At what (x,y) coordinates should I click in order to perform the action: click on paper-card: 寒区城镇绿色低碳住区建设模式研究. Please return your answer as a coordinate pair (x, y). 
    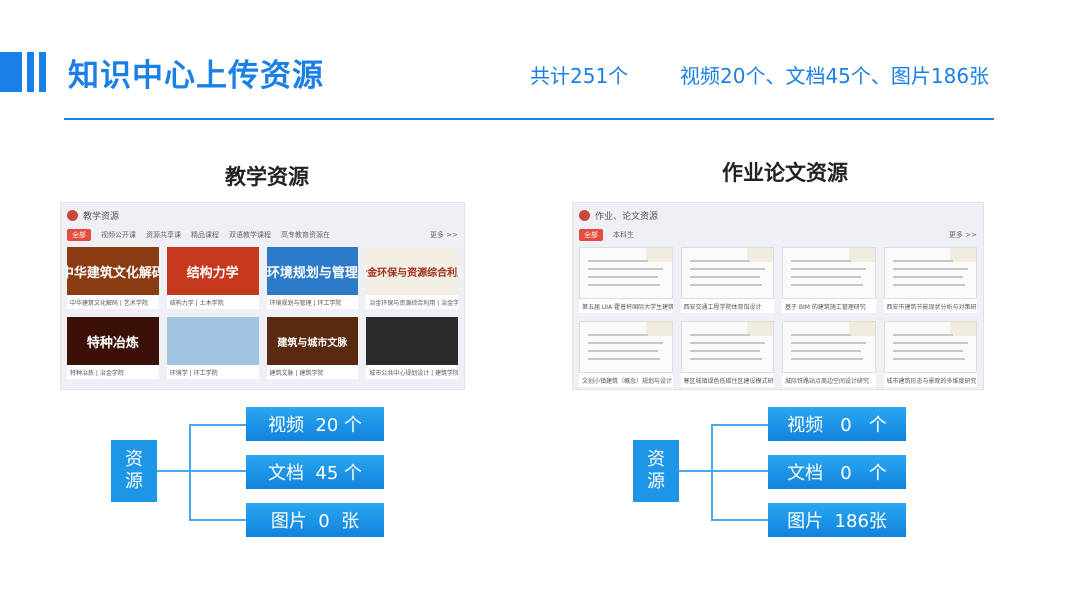
    Looking at the image, I should click on (727, 354).